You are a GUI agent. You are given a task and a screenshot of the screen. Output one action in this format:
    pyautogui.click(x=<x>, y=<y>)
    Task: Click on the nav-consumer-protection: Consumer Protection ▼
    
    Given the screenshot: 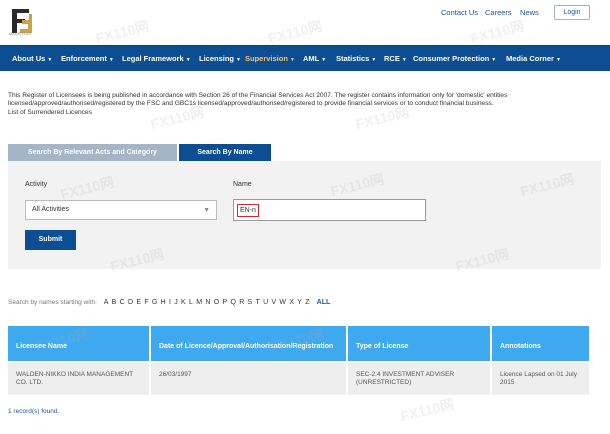 What is the action you would take?
    pyautogui.click(x=454, y=58)
    